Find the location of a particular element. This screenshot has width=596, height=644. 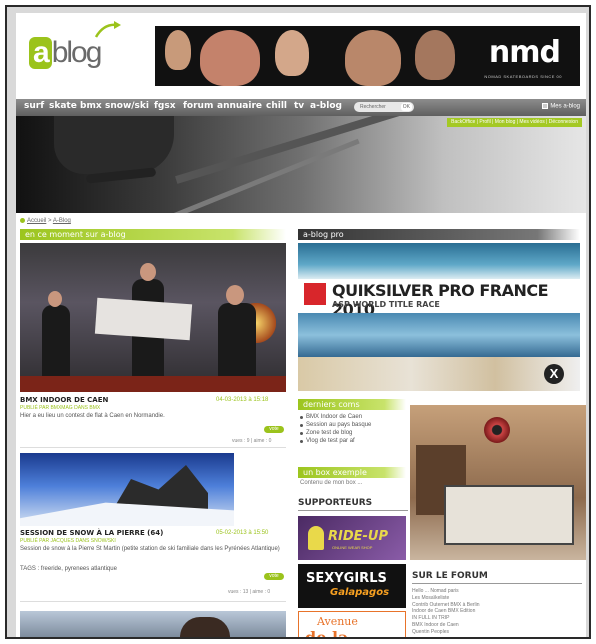

nav-item-chill: chill is located at coordinates (276, 106).